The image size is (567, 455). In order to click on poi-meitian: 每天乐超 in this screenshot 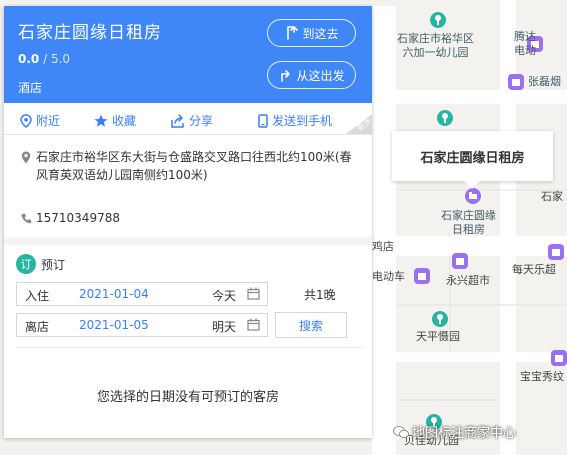, I will do `click(534, 270)`.